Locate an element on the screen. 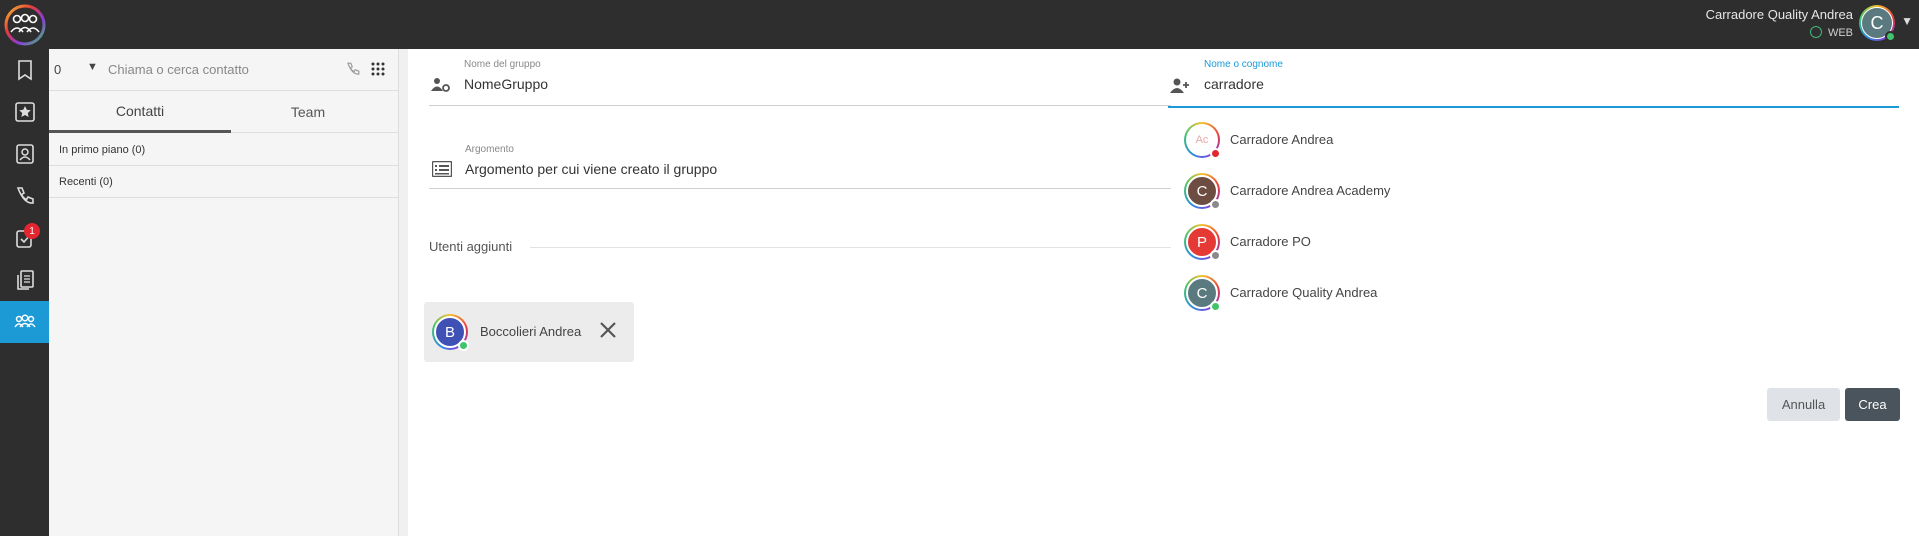 This screenshot has width=1919, height=536. add-user-icon is located at coordinates (1179, 85).